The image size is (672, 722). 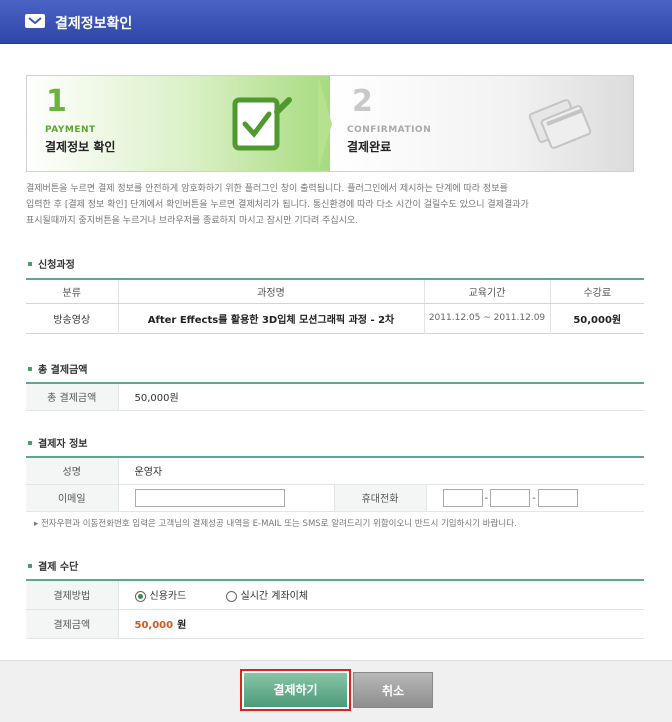 What do you see at coordinates (140, 596) in the screenshot?
I see `radio-checked-icon` at bounding box center [140, 596].